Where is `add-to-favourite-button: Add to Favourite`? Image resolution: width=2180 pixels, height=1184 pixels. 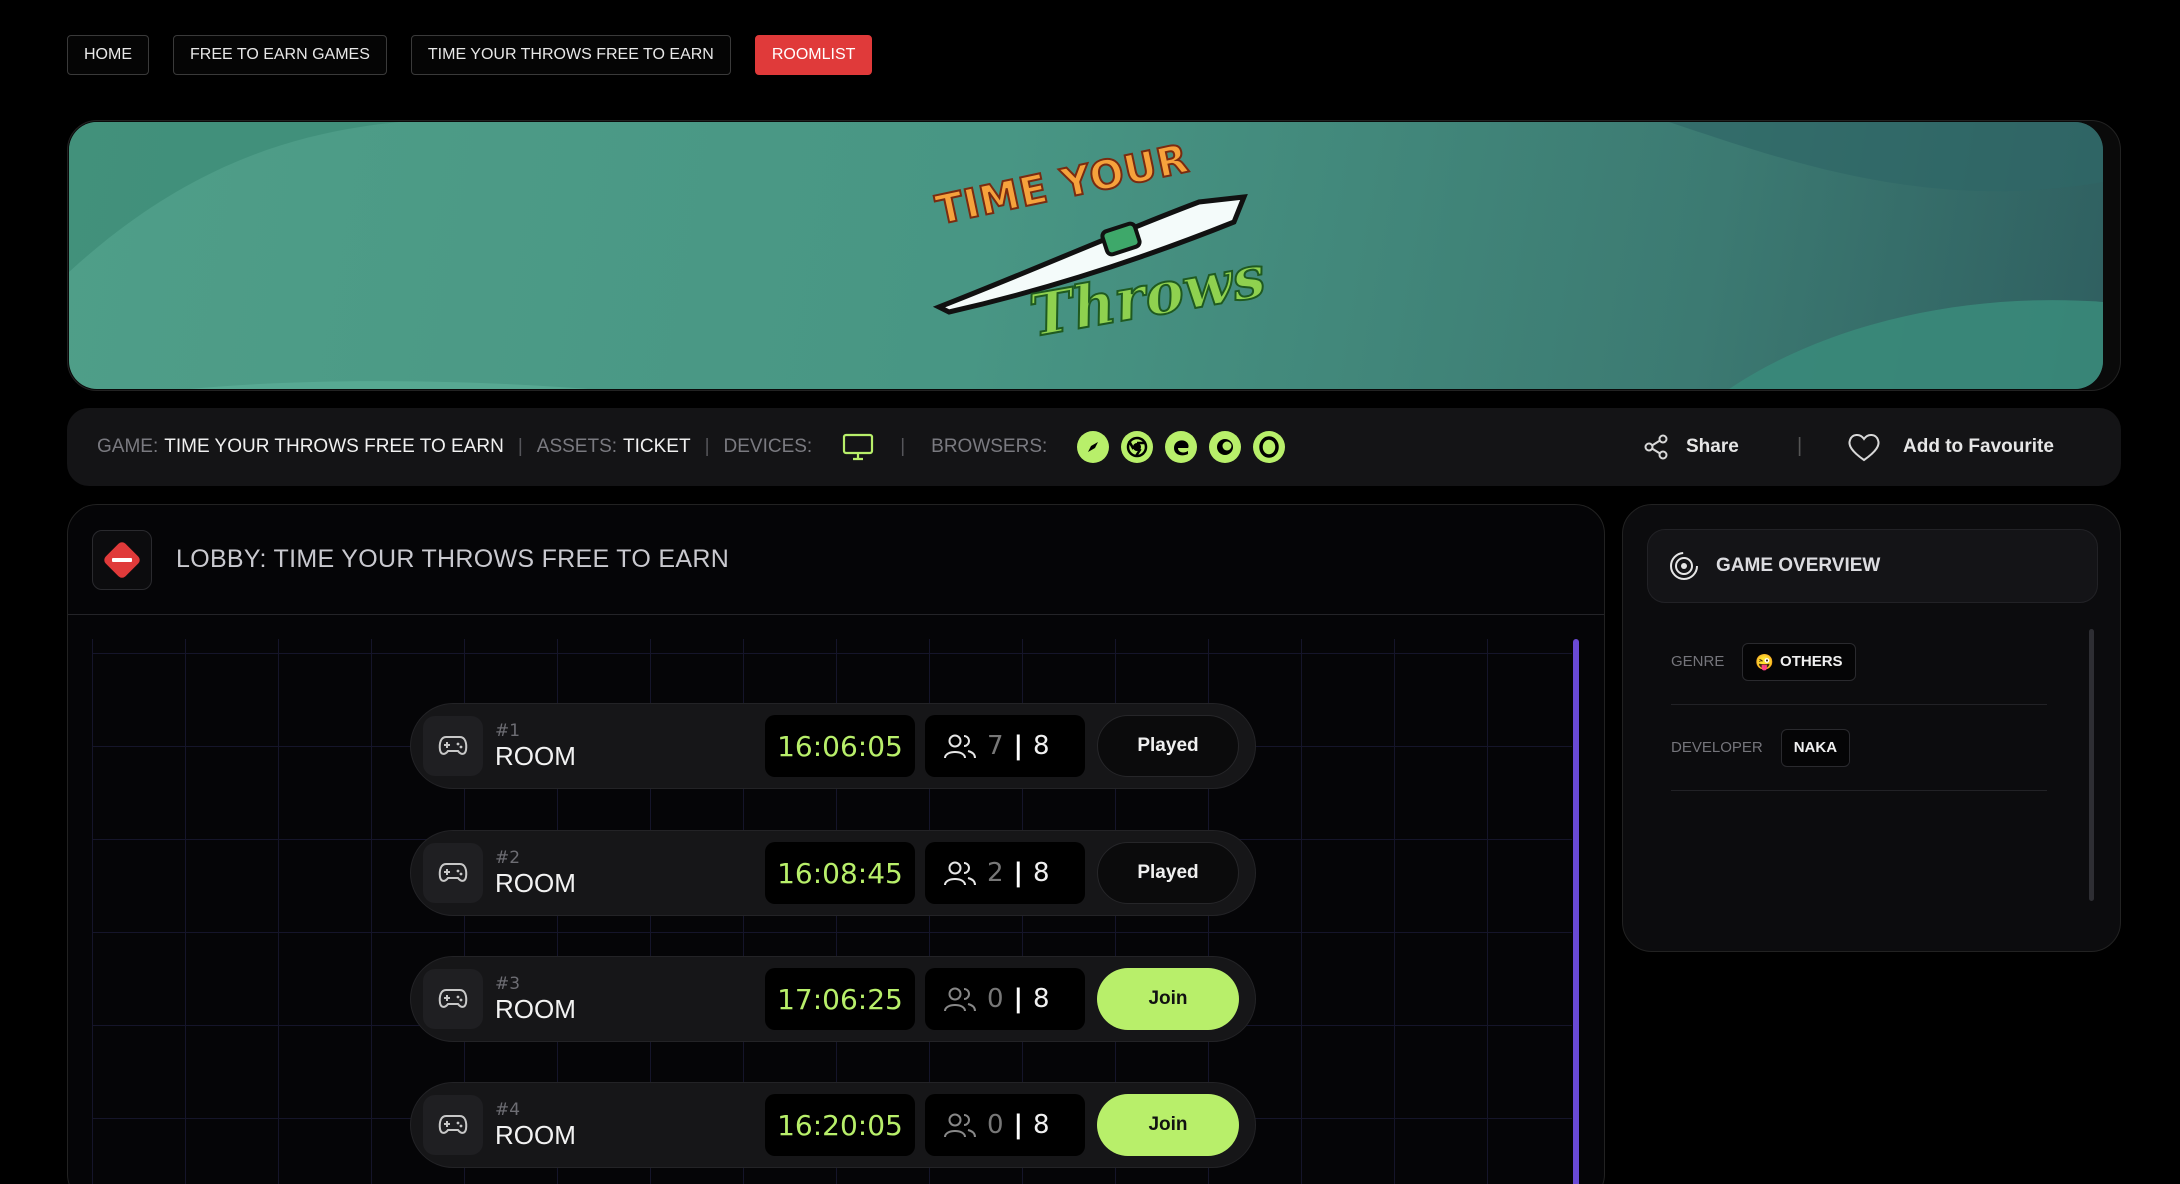 add-to-favourite-button: Add to Favourite is located at coordinates (1950, 447).